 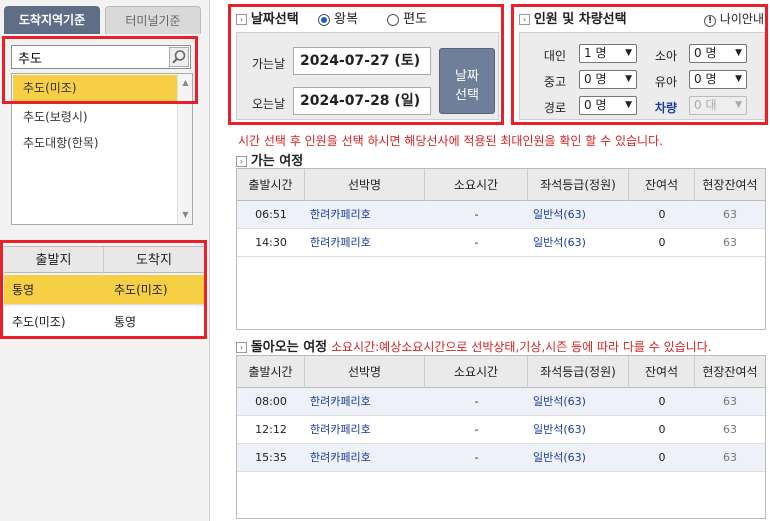 What do you see at coordinates (608, 105) in the screenshot?
I see `senior-select: 0 명 ▼` at bounding box center [608, 105].